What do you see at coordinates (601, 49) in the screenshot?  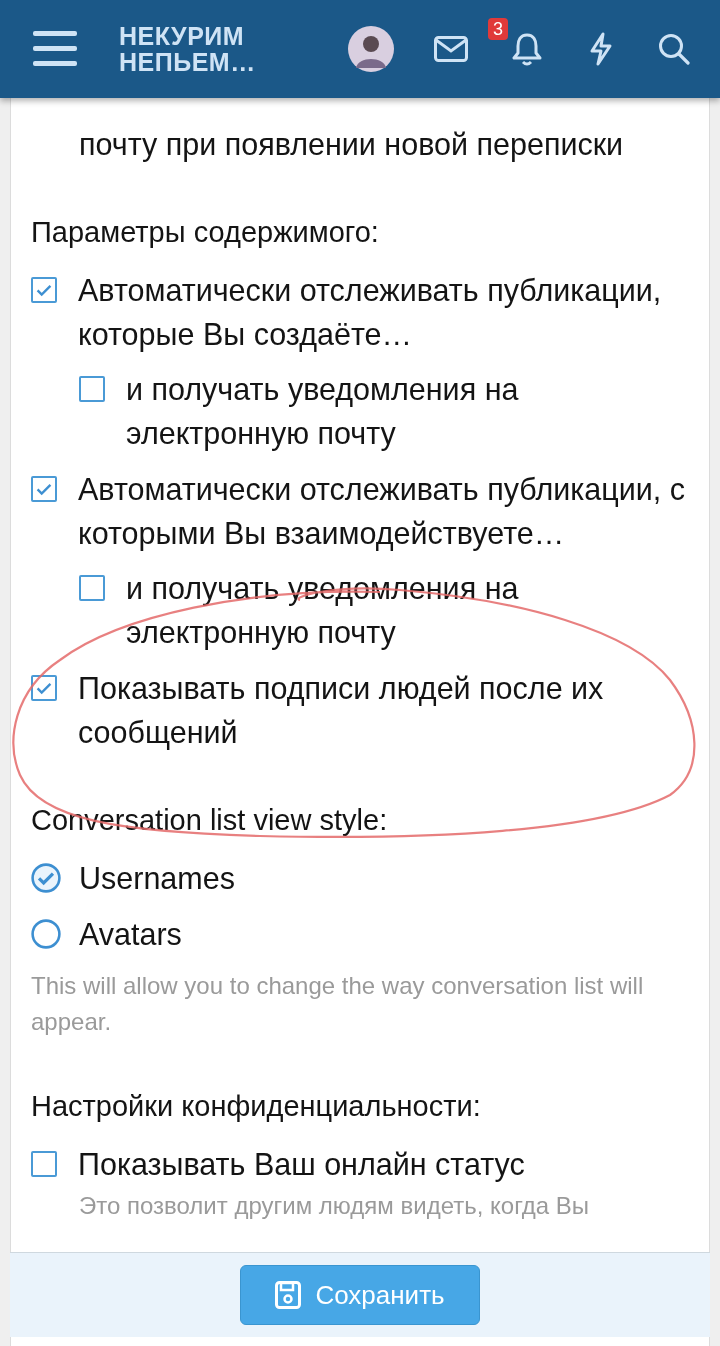 I see `lightning-icon` at bounding box center [601, 49].